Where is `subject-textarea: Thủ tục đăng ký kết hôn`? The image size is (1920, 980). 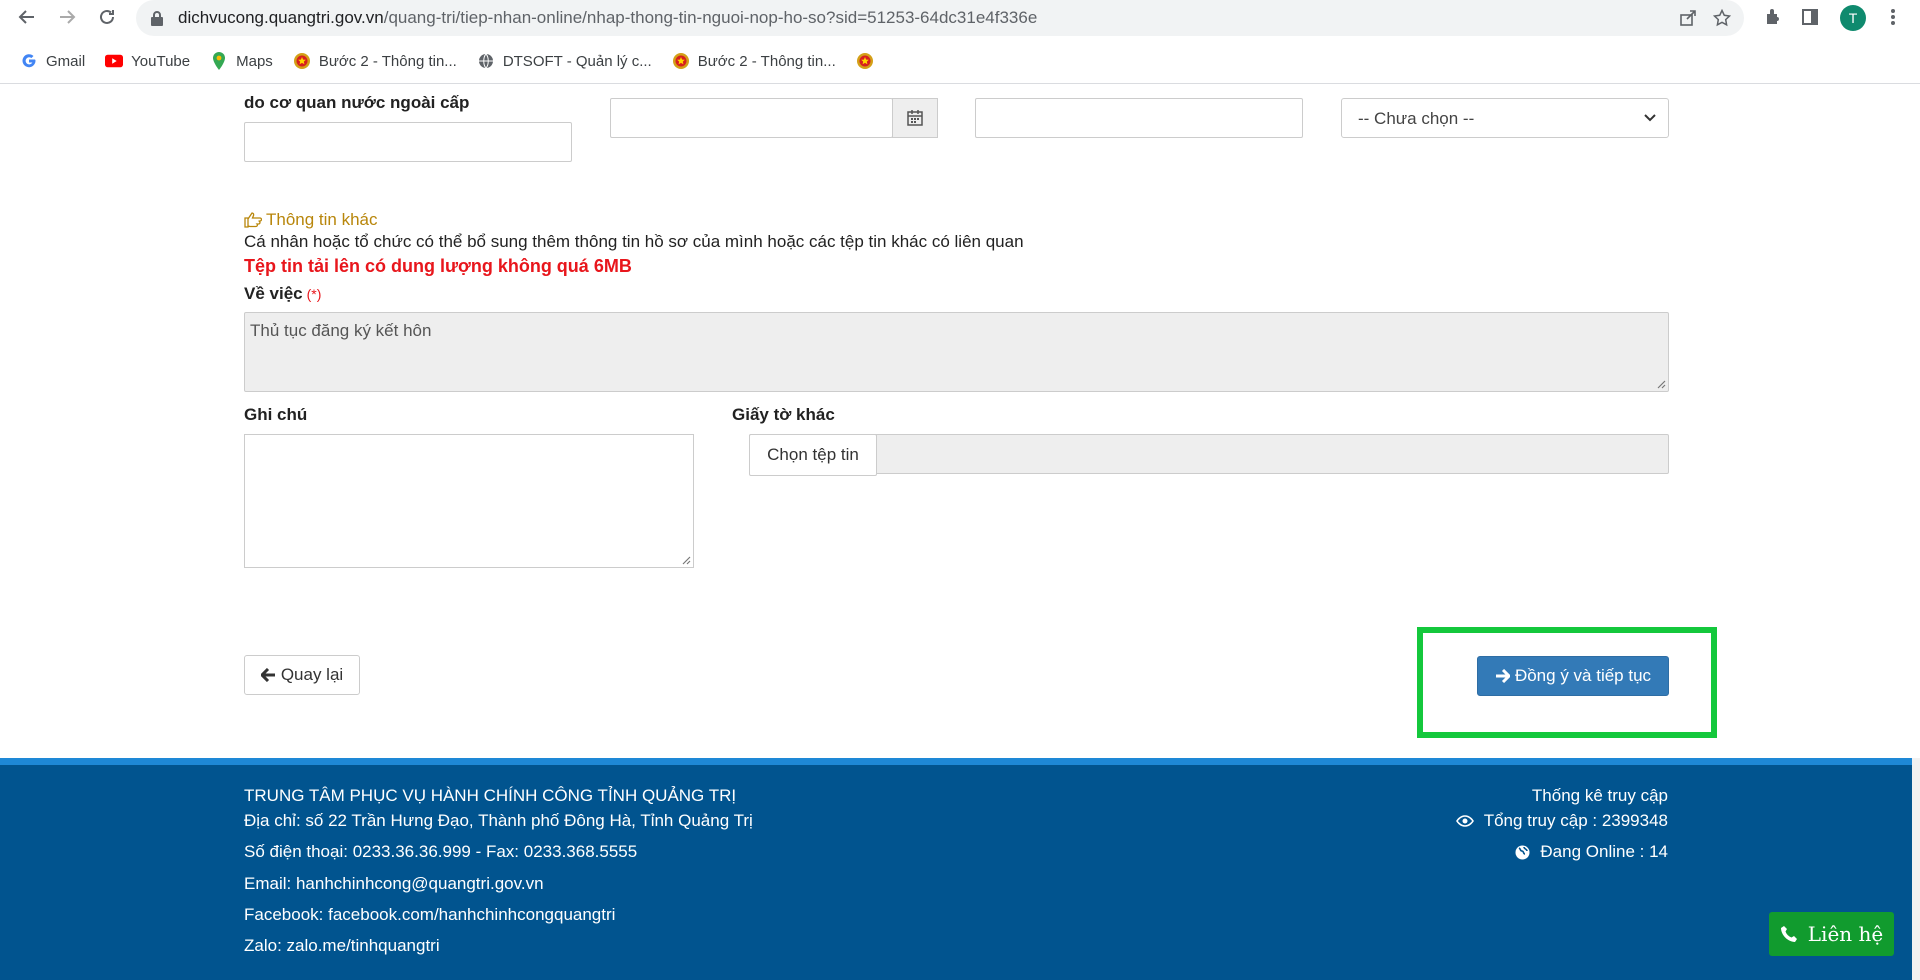
subject-textarea: Thủ tục đăng ký kết hôn is located at coordinates (956, 352).